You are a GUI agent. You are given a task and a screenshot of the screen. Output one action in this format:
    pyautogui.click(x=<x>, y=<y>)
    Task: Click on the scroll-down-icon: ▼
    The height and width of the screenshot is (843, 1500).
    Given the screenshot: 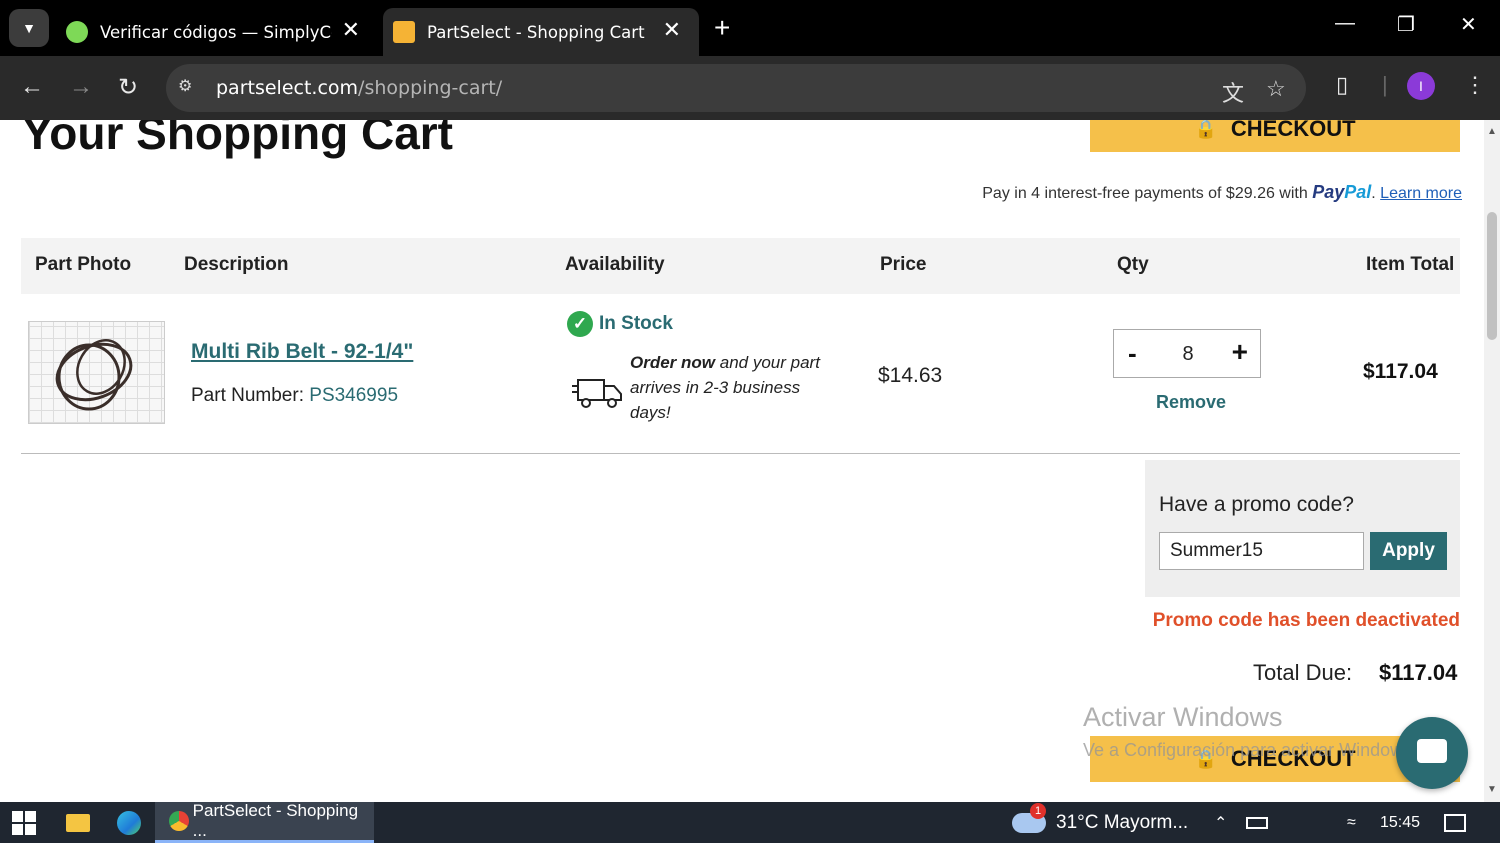 What is the action you would take?
    pyautogui.click(x=1492, y=789)
    